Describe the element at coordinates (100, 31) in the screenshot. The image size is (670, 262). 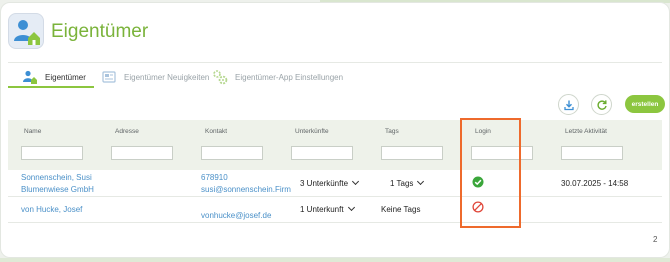
I see `page-title: Eigentümer` at that location.